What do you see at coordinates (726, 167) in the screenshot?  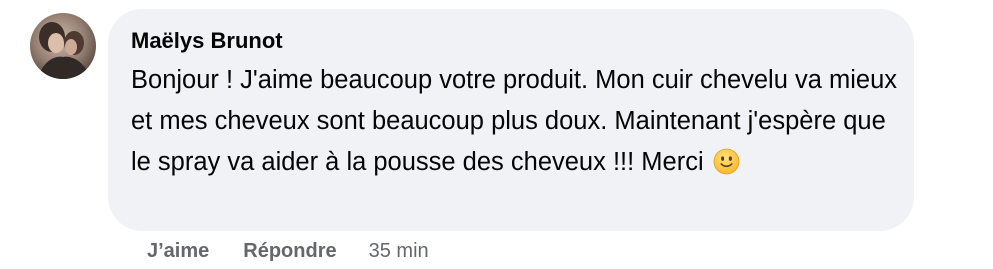 I see `slightly-smiling-face-icon` at bounding box center [726, 167].